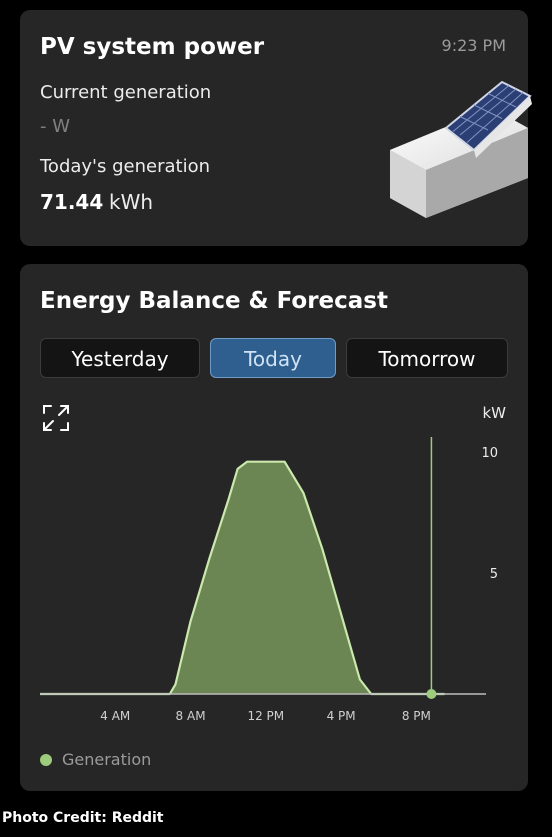  I want to click on pv-time: 9:23 PM, so click(473, 45).